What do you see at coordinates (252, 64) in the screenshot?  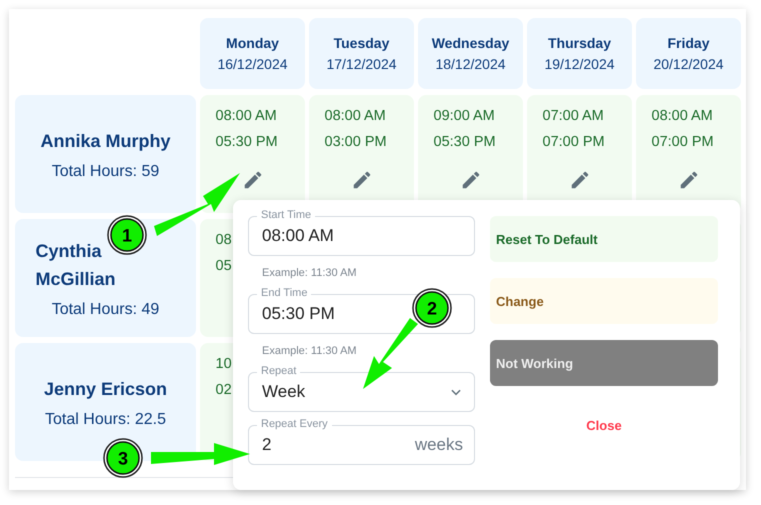 I see `day-date: 16/12/2024` at bounding box center [252, 64].